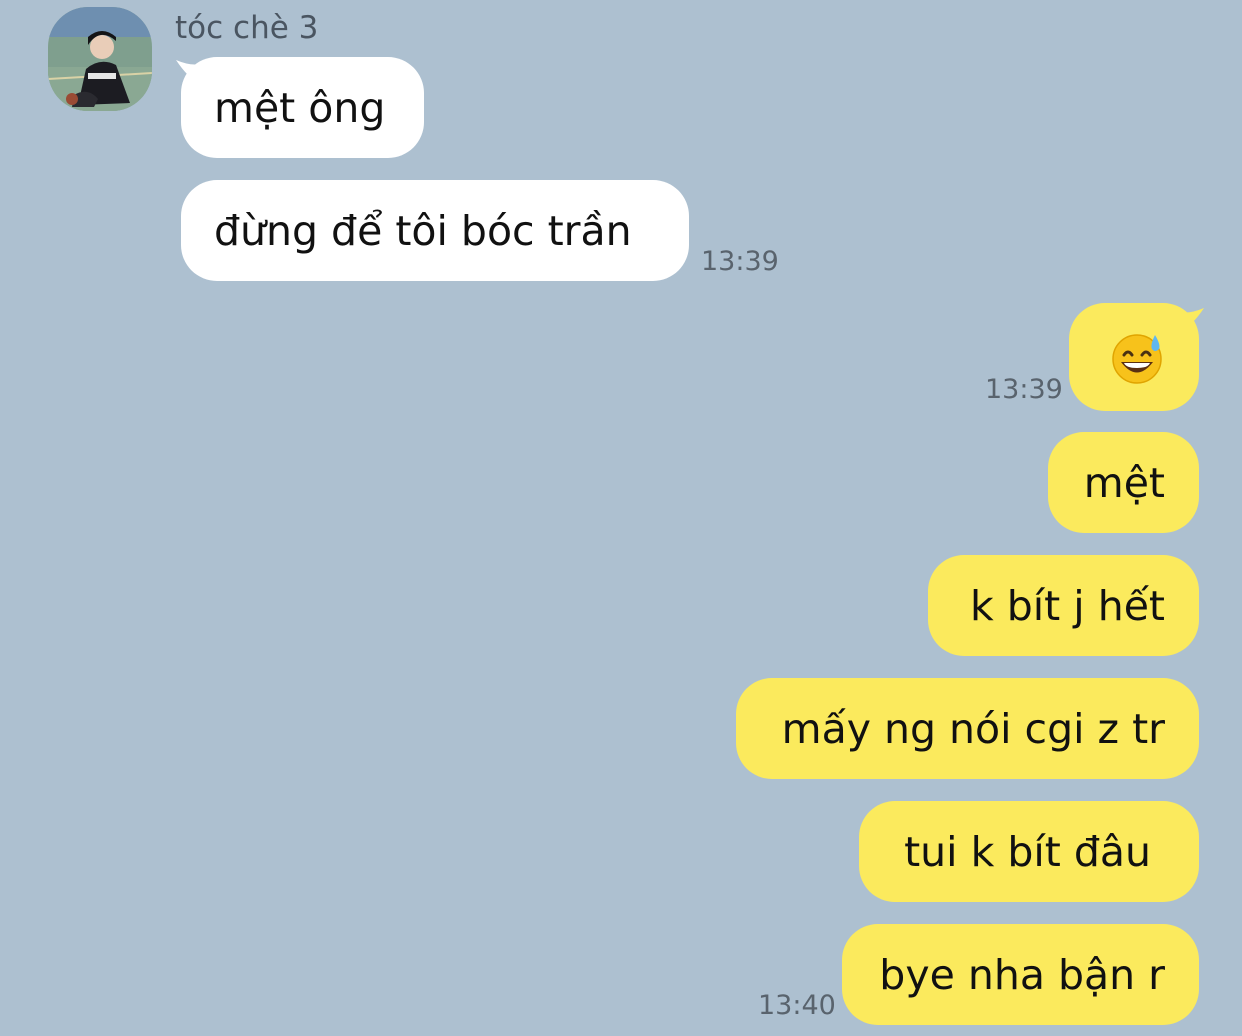 The image size is (1242, 1036). I want to click on message-bubble-outgoing: mấy ng nói cgi z tr, so click(967, 728).